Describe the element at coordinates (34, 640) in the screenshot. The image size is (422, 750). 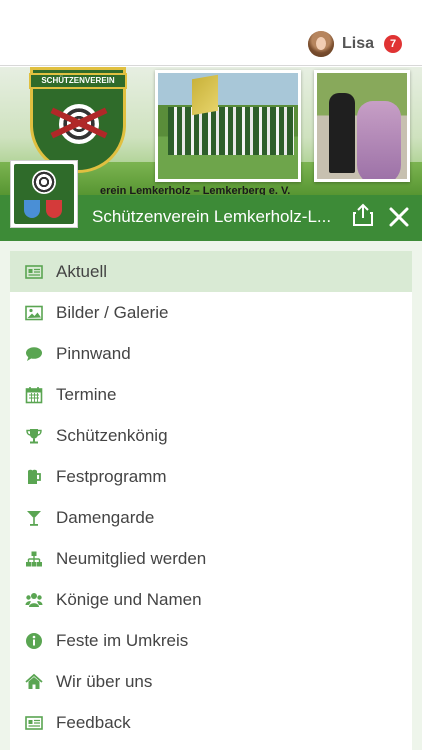
I see `info-icon` at that location.